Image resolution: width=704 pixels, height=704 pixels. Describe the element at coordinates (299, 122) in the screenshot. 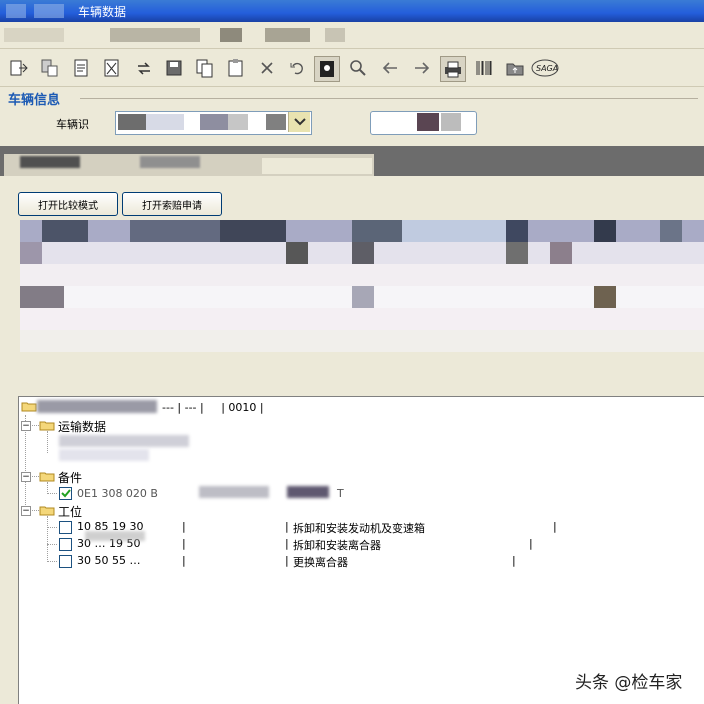

I see `chevron-down-icon` at that location.